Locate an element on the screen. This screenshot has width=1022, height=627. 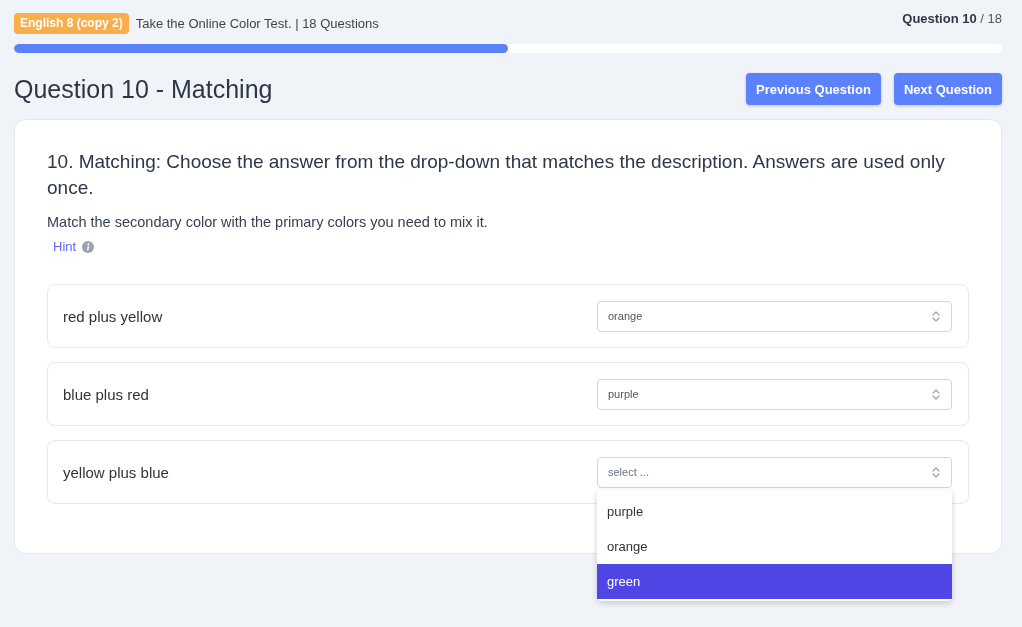
next-button: Next Question is located at coordinates (947, 89).